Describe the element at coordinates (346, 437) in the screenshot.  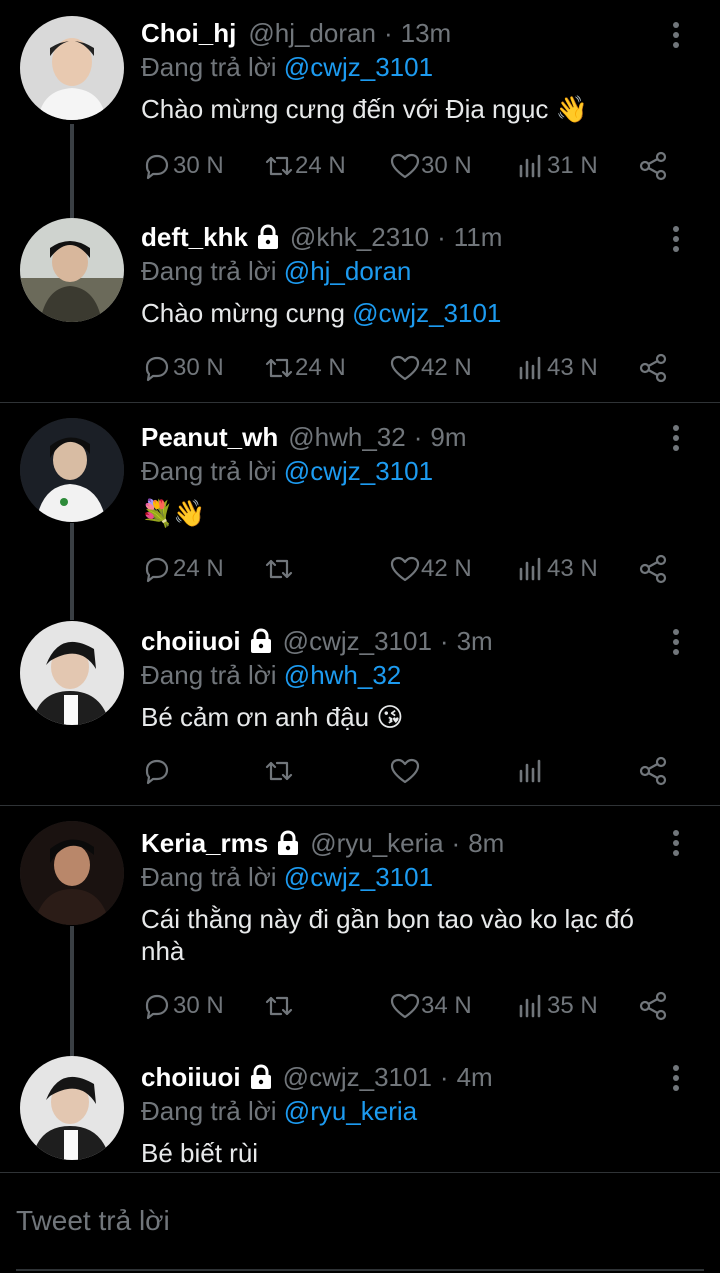
I see `author-handle: @hwh_32` at that location.